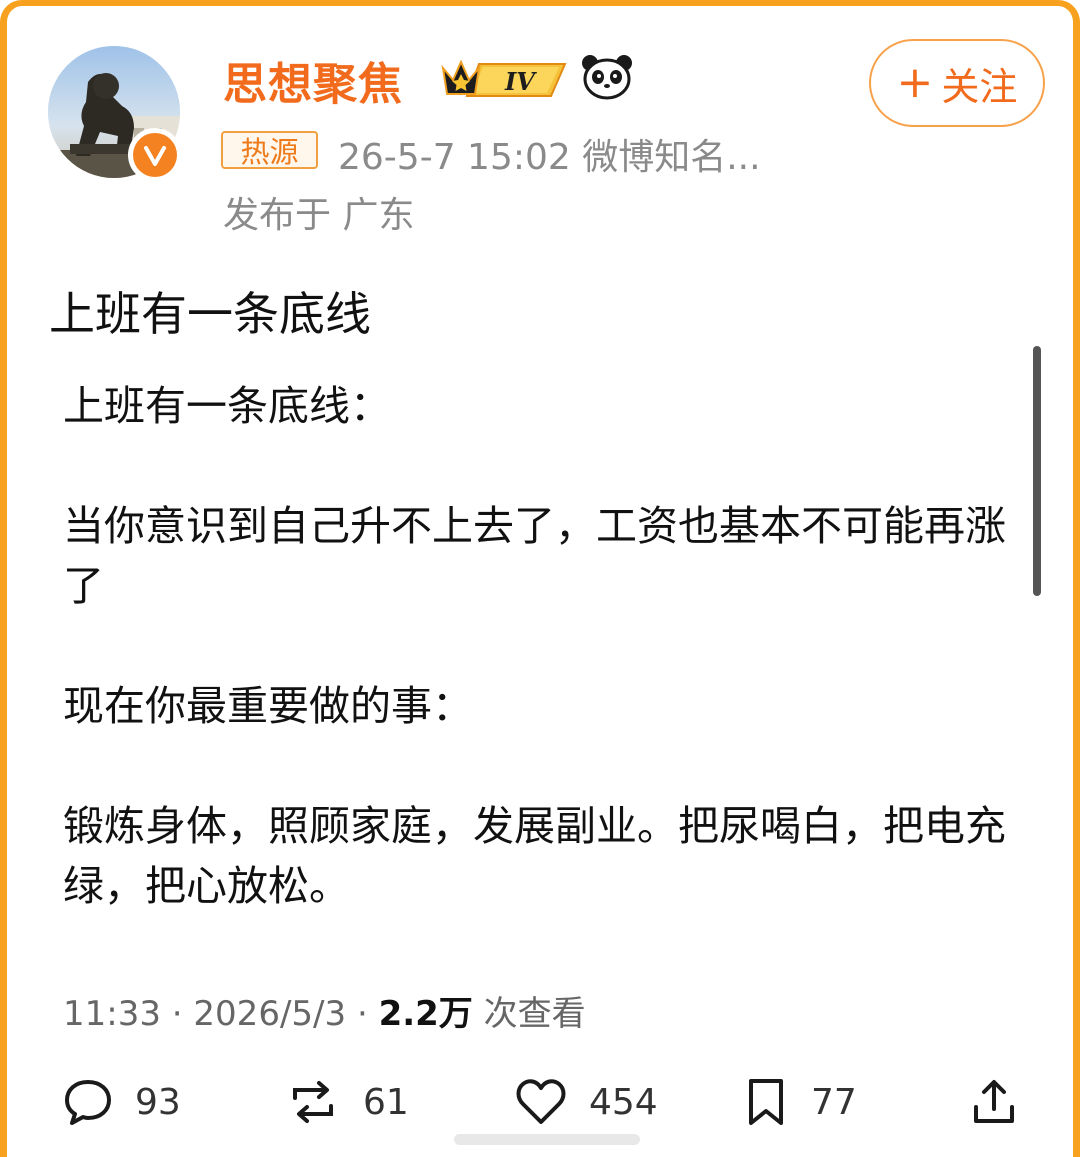 This screenshot has width=1080, height=1157. Describe the element at coordinates (766, 1102) in the screenshot. I see `bookmark-icon` at that location.